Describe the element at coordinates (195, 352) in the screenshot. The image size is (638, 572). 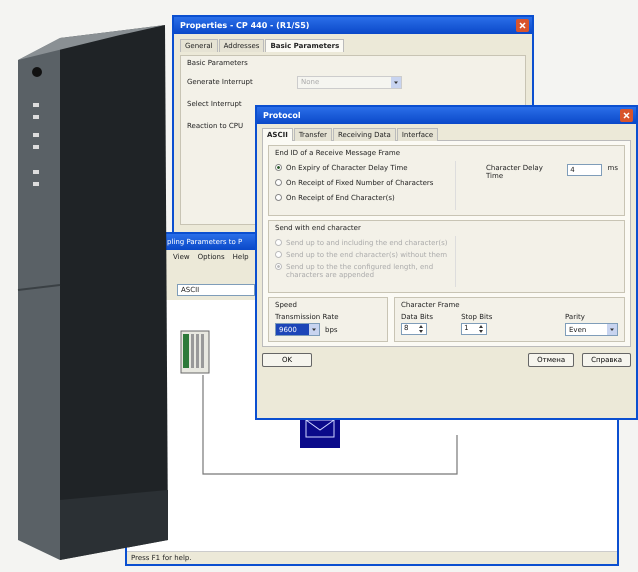
I see `plc-icon` at that location.